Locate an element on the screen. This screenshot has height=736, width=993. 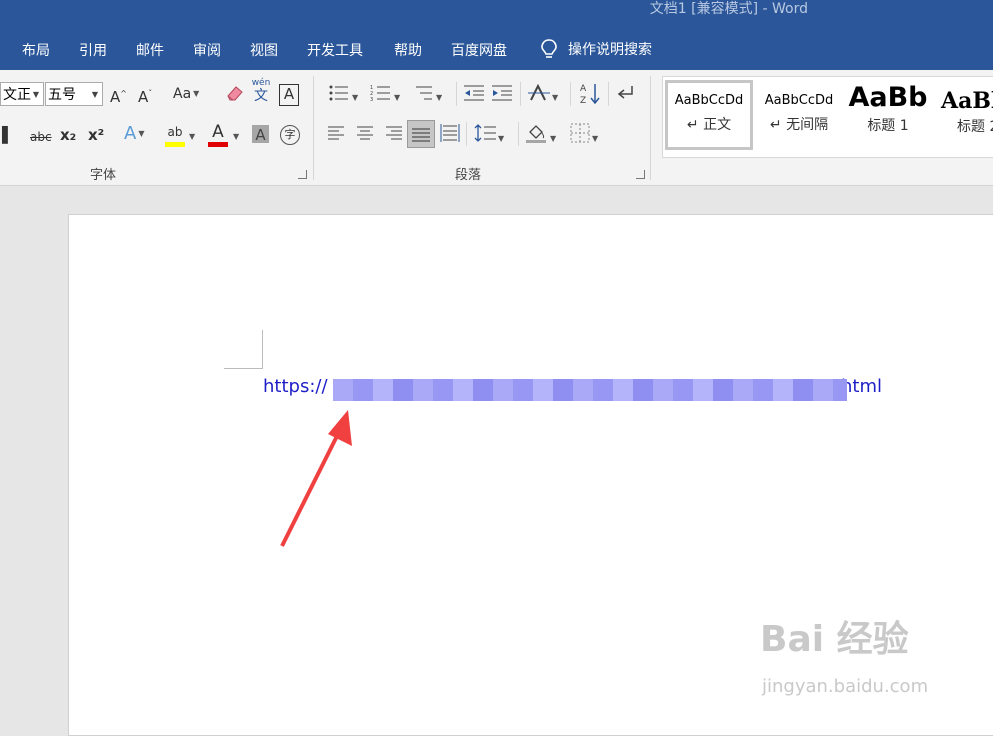
style-name: 标题 1 is located at coordinates (888, 126).